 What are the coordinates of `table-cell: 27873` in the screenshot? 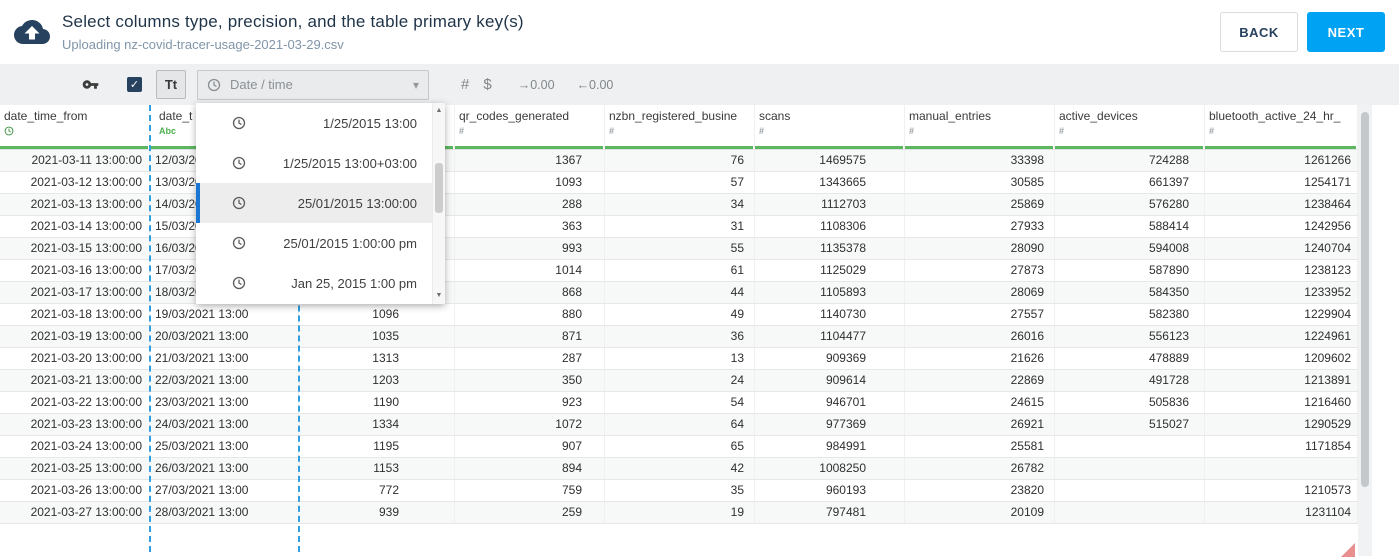 It's located at (980, 270).